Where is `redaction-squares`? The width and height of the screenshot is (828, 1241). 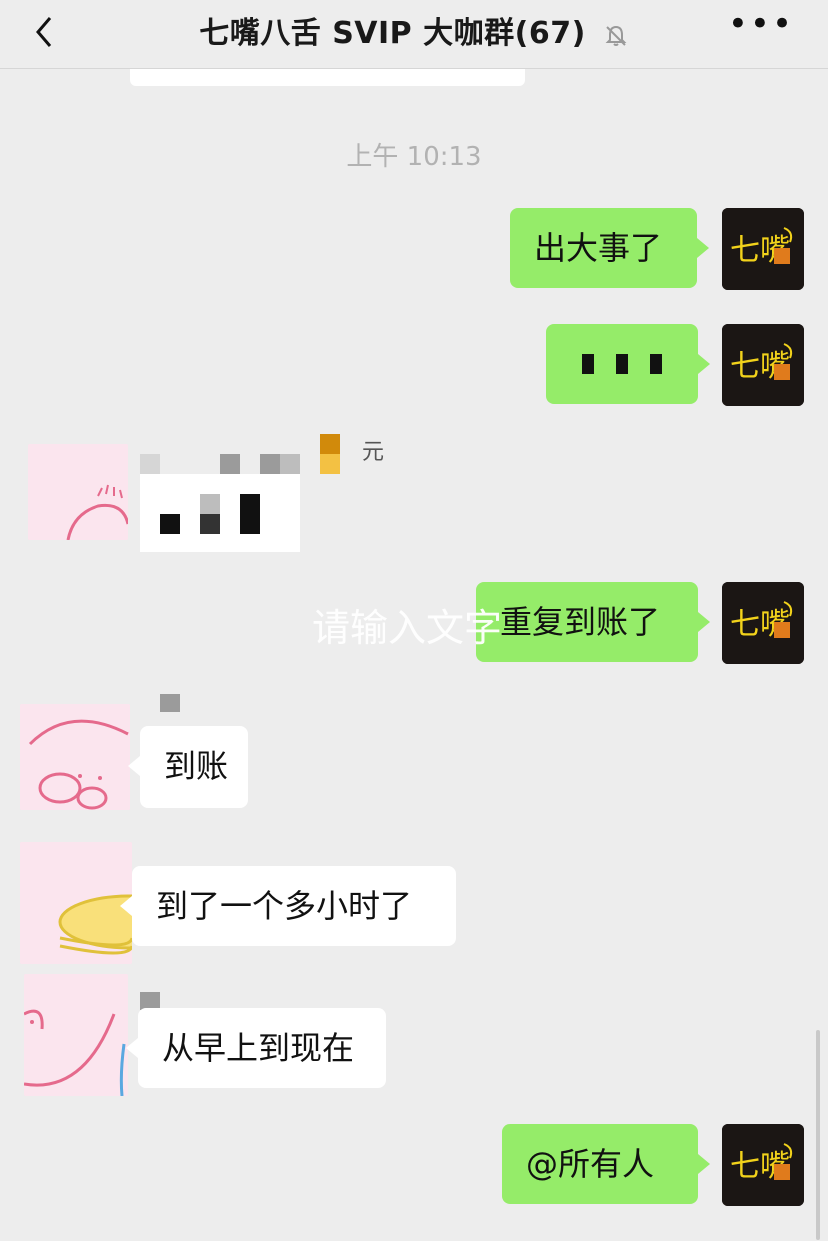
redaction-squares is located at coordinates (622, 364).